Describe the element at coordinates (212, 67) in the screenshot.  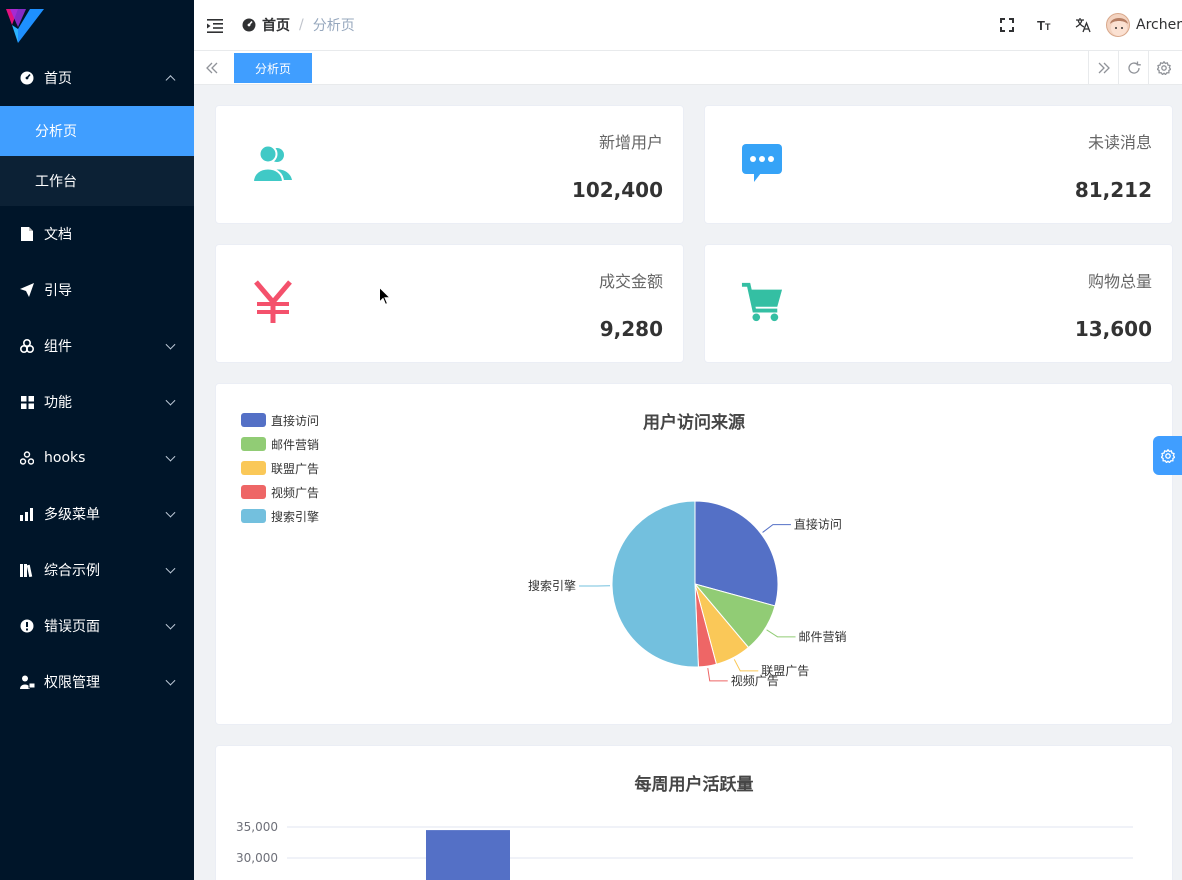
I see `tags-scroll-left-icon` at that location.